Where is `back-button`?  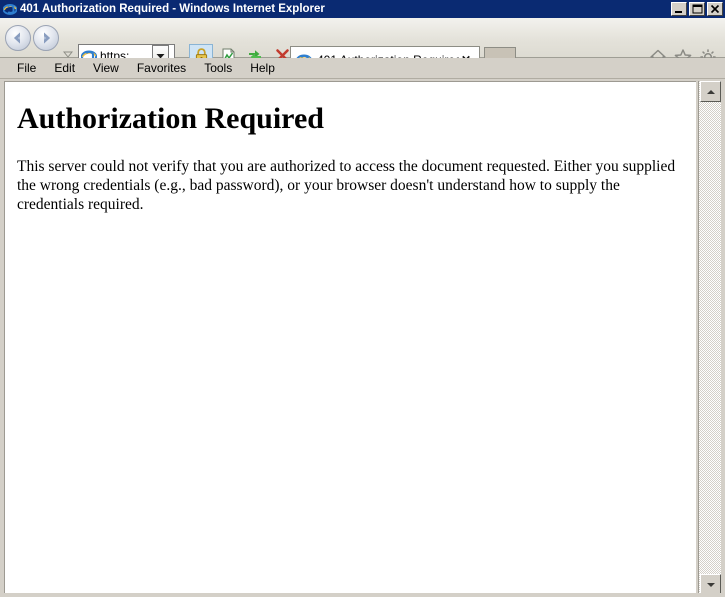 back-button is located at coordinates (18, 38).